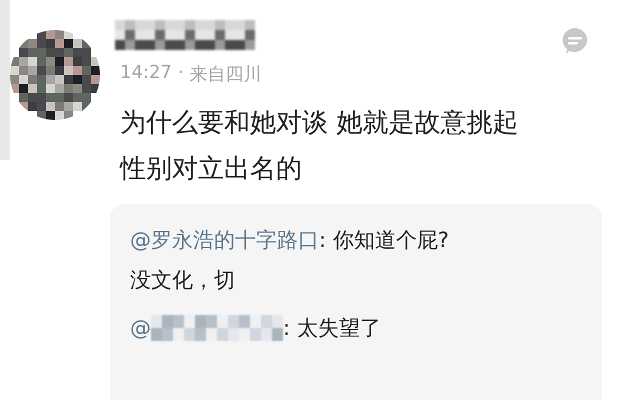 The width and height of the screenshot is (622, 400). What do you see at coordinates (211, 169) in the screenshot?
I see `comment-text: 性别对立出名的` at bounding box center [211, 169].